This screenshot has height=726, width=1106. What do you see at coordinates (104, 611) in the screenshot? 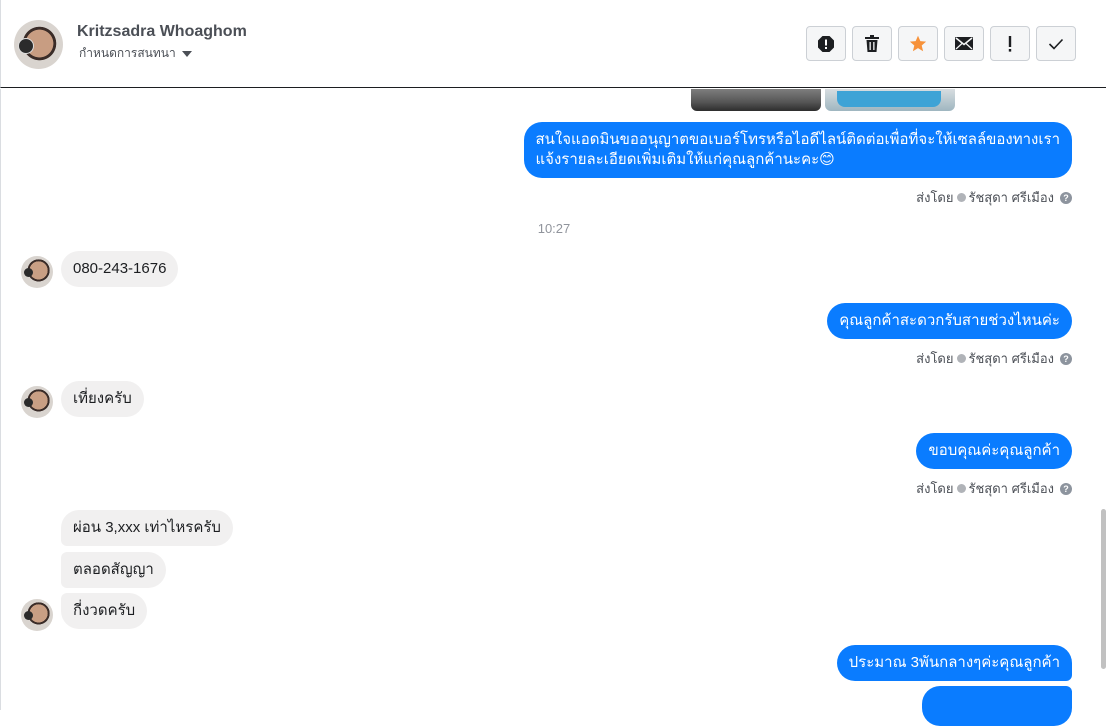
I see `incoming-message: กี่งวดครับ` at bounding box center [104, 611].